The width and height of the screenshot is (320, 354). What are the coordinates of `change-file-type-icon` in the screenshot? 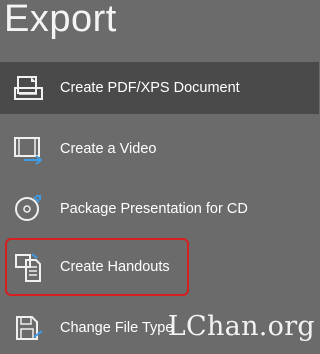 It's located at (29, 328).